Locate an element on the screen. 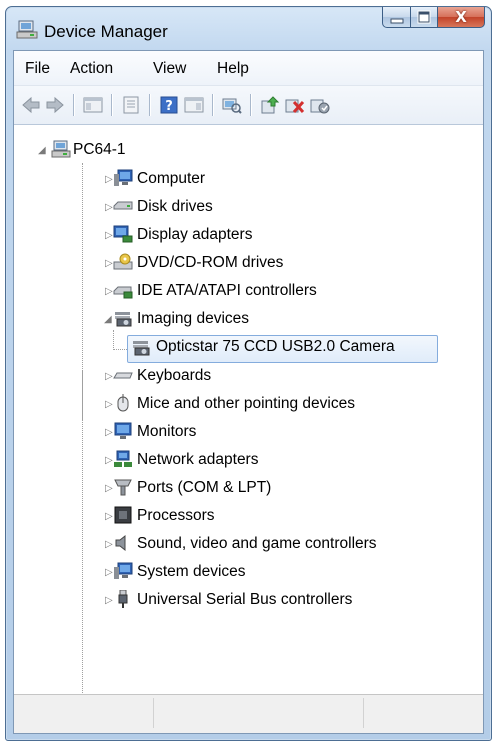 The width and height of the screenshot is (499, 747). maximize-button is located at coordinates (424, 17).